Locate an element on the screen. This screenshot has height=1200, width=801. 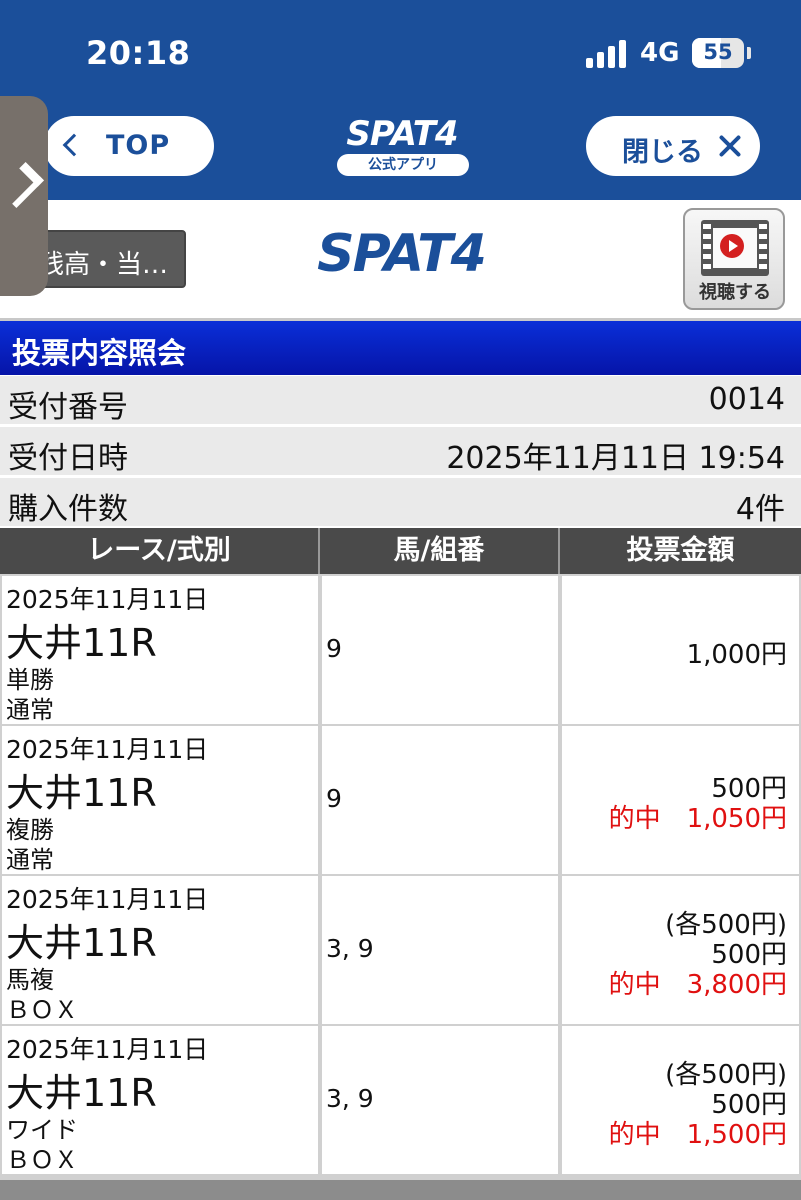
watch-button-label: 視聴する is located at coordinates (735, 292).